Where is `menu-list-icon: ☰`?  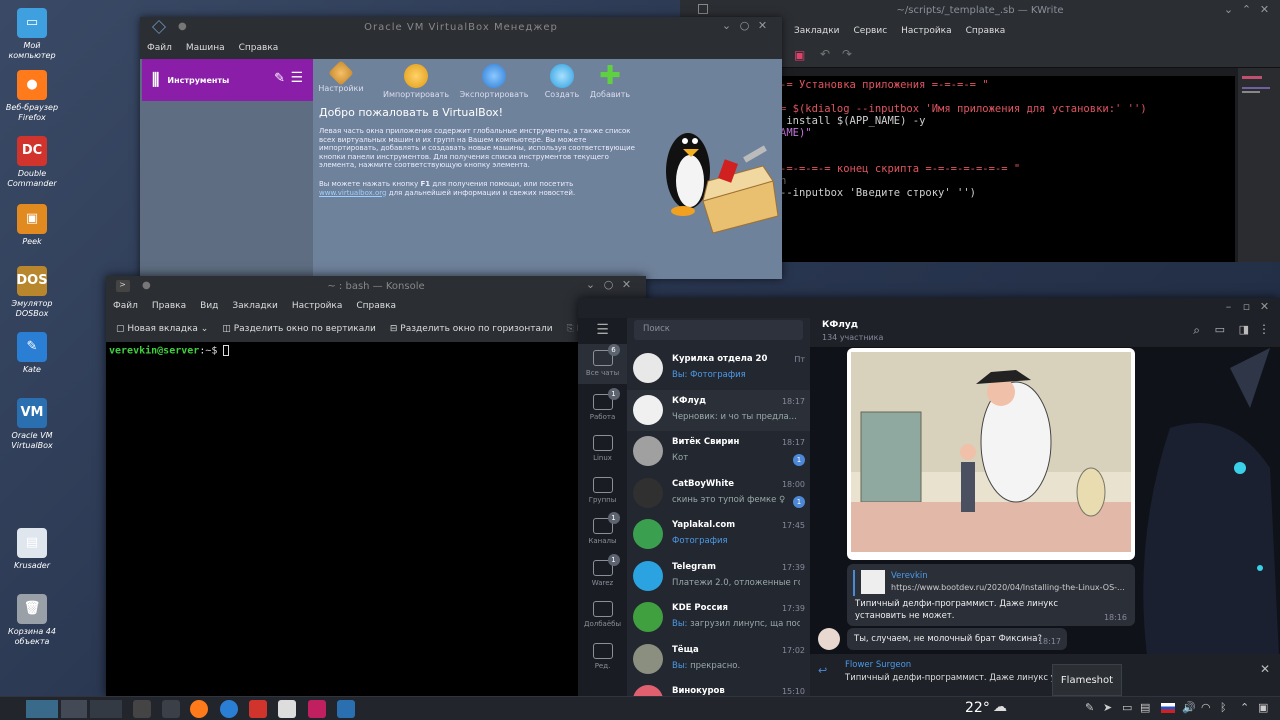
menu-list-icon: ☰ is located at coordinates (296, 78).